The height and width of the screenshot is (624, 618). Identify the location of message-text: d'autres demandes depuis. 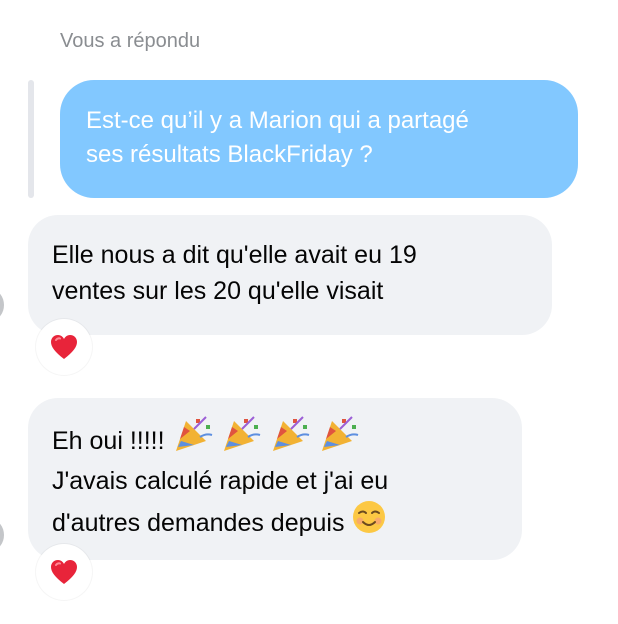
(202, 523).